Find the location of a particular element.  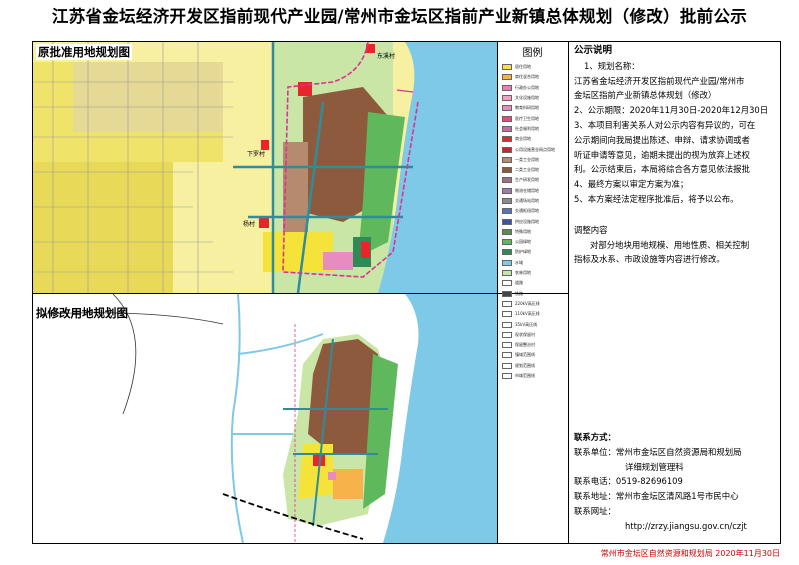

adjust-heading: 调整内容 is located at coordinates (591, 229).